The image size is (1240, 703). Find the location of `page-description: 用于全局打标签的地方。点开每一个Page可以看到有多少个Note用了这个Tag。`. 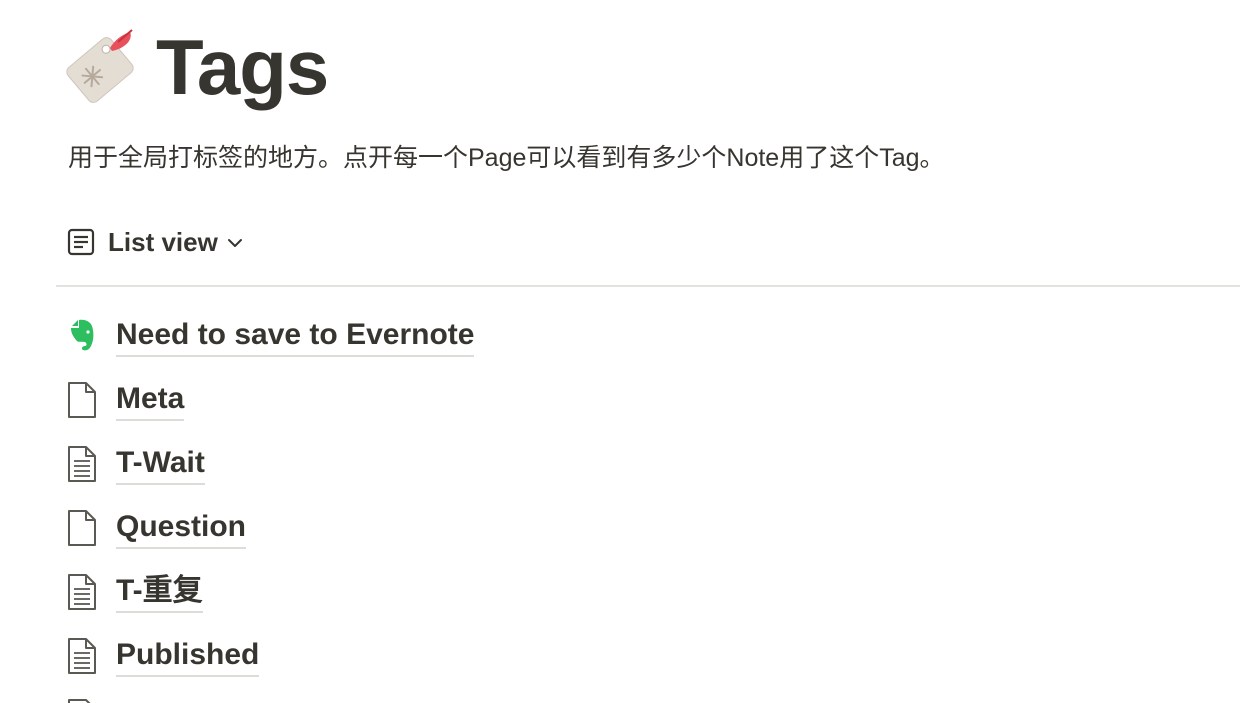

page-description: 用于全局打标签的地方。点开每一个Page可以看到有多少个Note用了这个Tag。 is located at coordinates (506, 158).